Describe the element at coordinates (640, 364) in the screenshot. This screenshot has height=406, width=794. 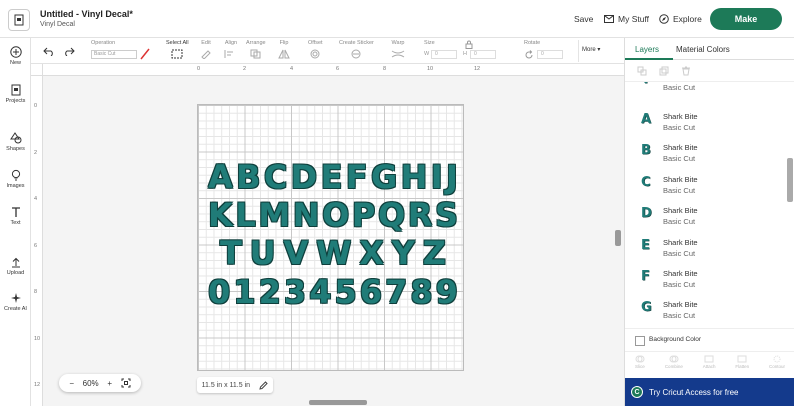
I see `slice-button: Slice` at that location.